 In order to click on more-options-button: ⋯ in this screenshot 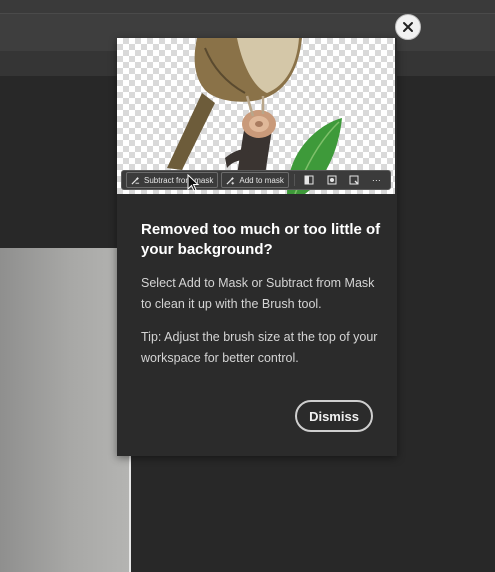, I will do `click(376, 180)`.